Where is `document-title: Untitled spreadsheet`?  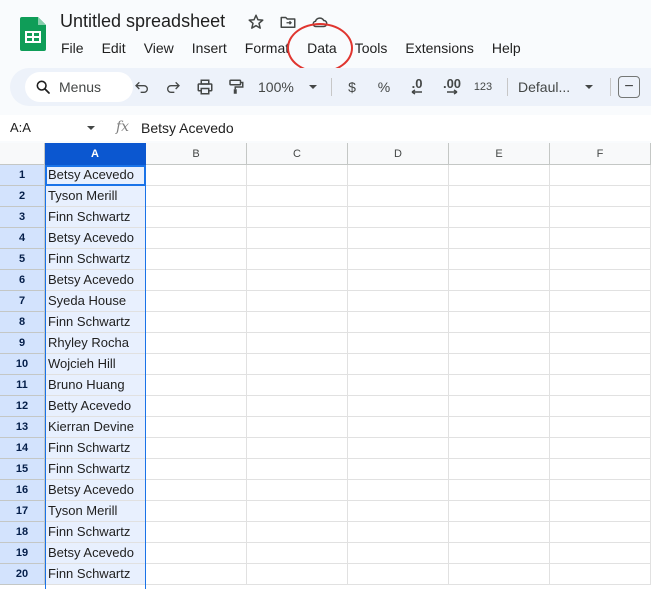 document-title: Untitled spreadsheet is located at coordinates (142, 21).